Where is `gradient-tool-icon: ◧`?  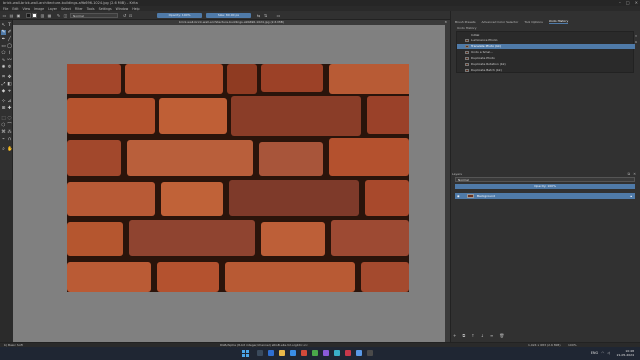
gradient-tool-icon: ◧ is located at coordinates (9, 84).